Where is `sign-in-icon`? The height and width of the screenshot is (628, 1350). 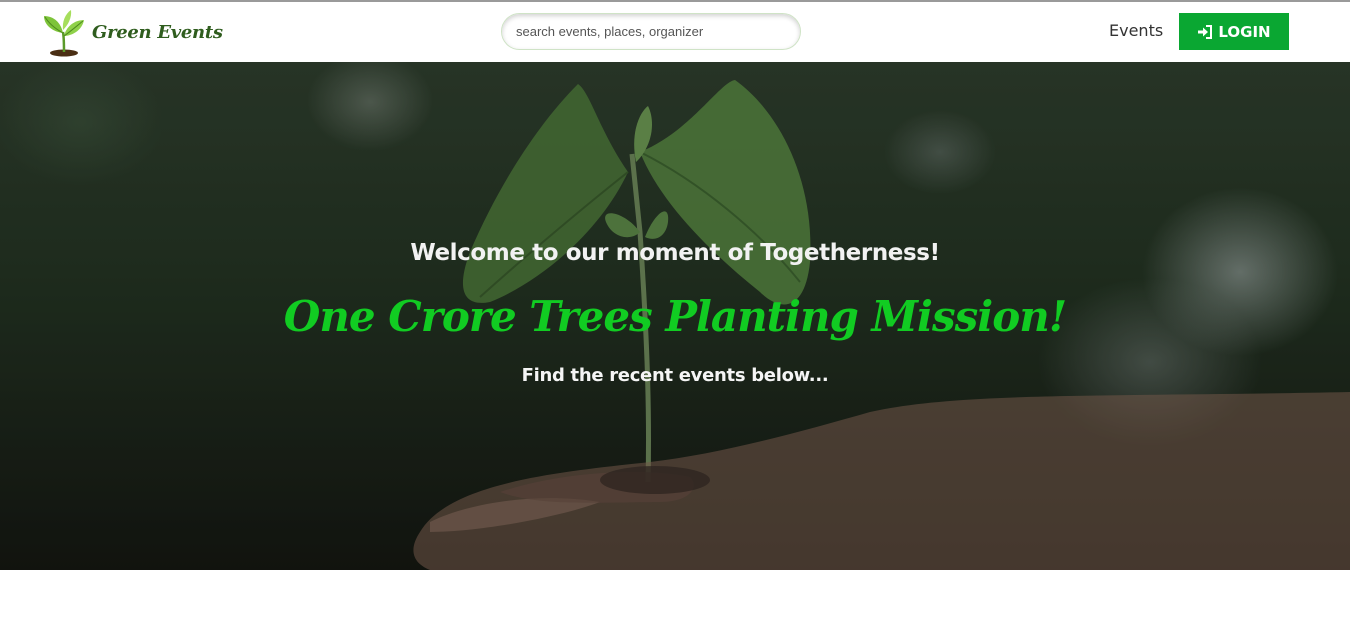 sign-in-icon is located at coordinates (1205, 31).